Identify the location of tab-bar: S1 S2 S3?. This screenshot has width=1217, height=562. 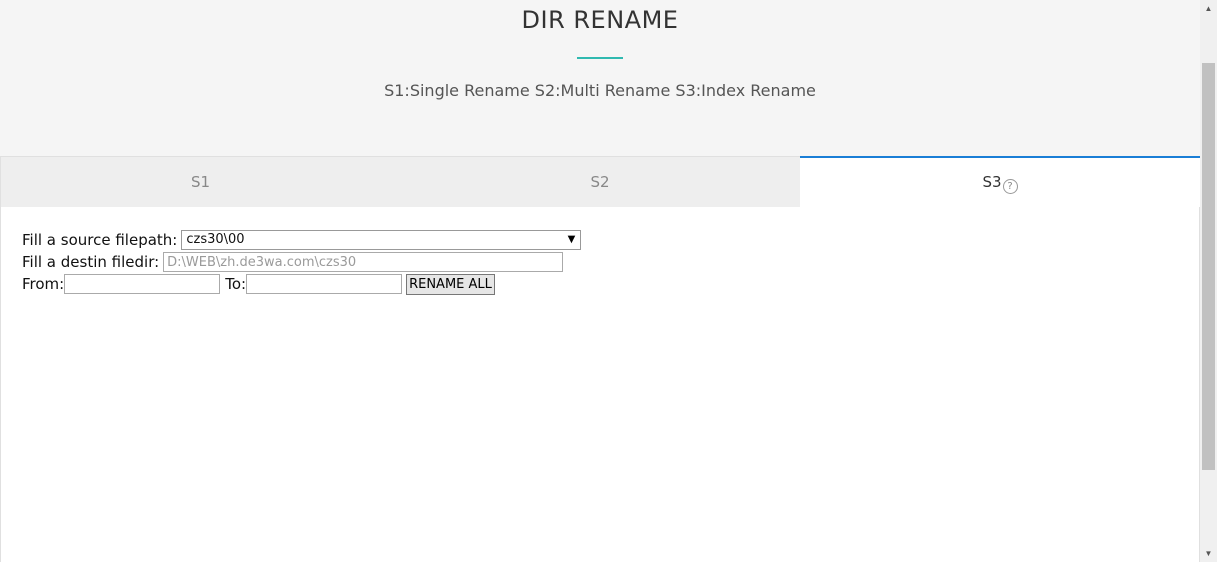
(600, 181).